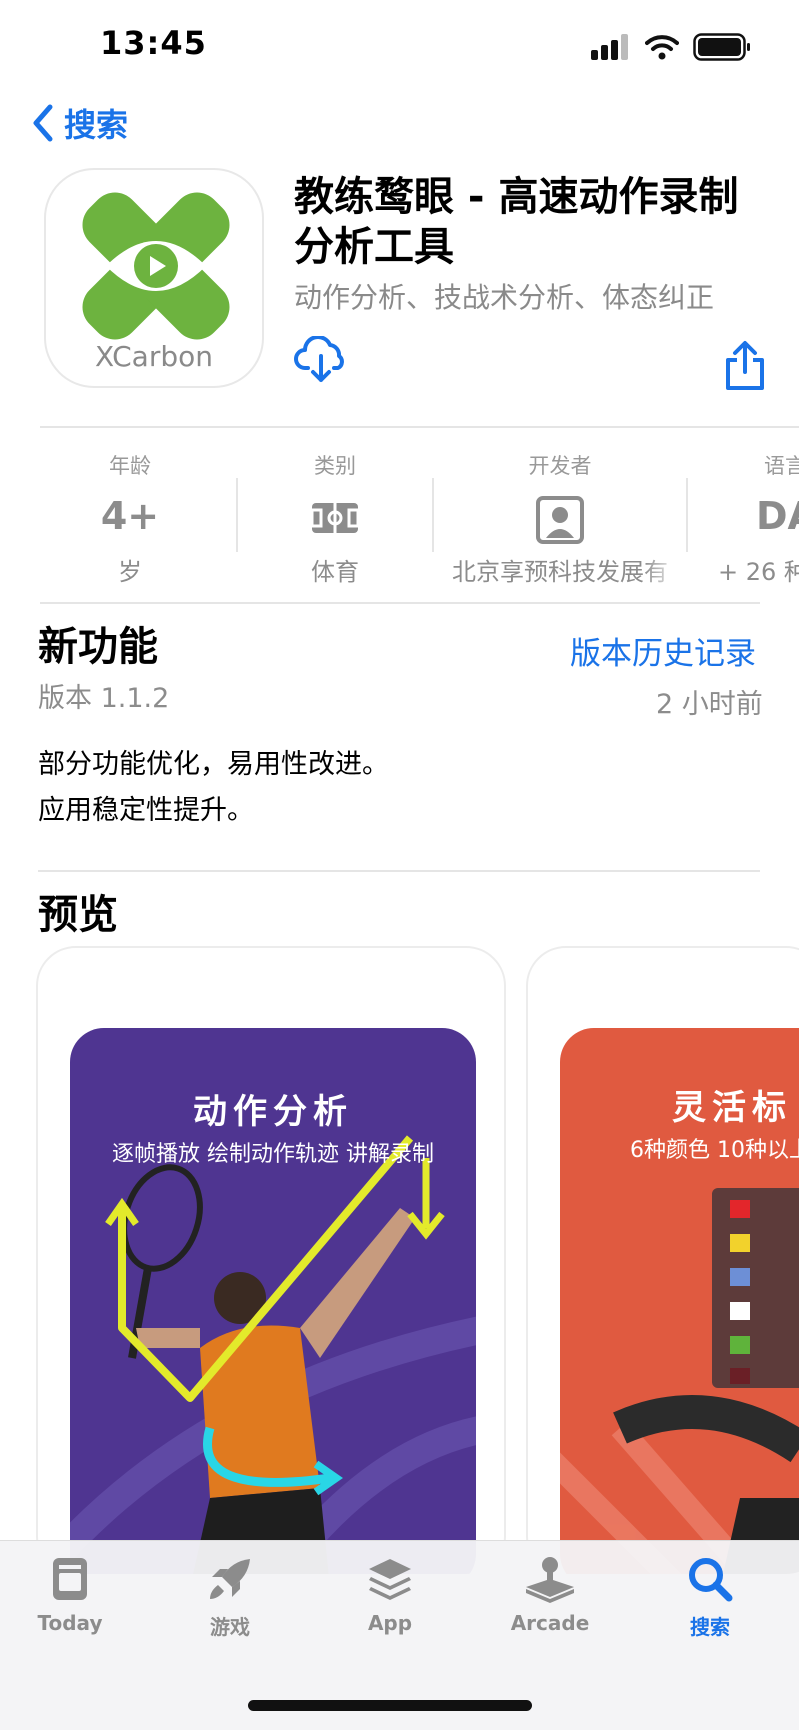 This screenshot has width=799, height=1730. What do you see at coordinates (560, 520) in the screenshot?
I see `person-icon` at bounding box center [560, 520].